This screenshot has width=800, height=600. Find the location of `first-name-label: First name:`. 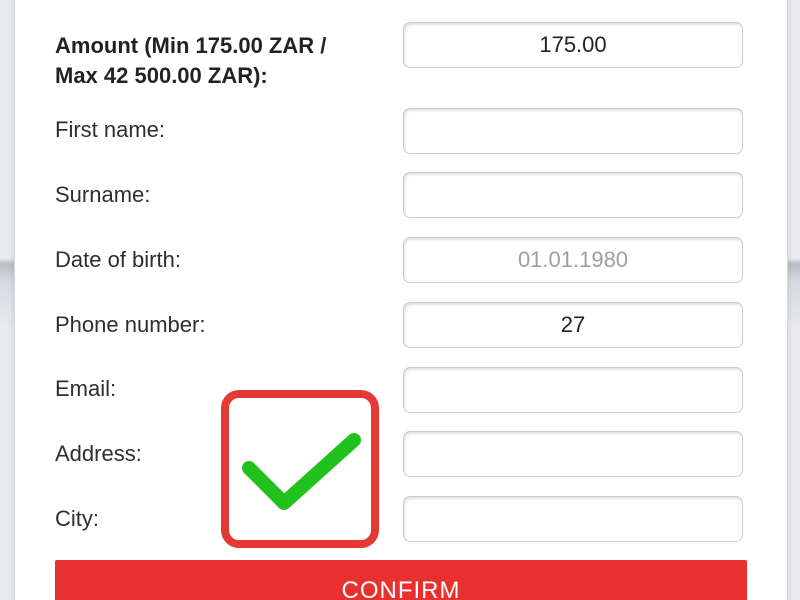

first-name-label: First name: is located at coordinates (110, 129).